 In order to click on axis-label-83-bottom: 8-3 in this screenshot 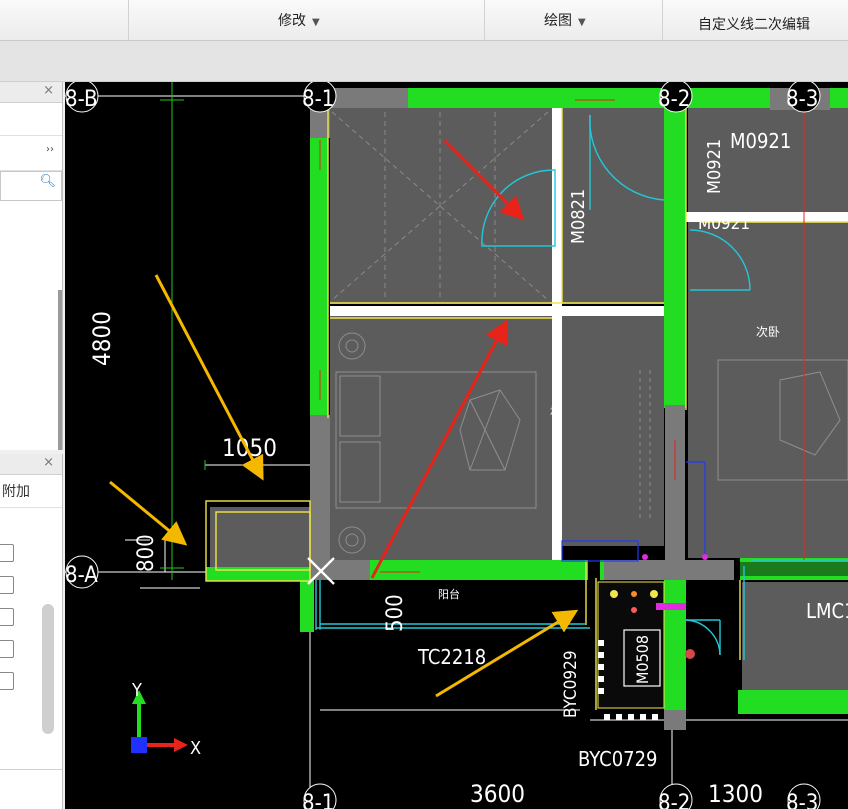, I will do `click(802, 800)`.